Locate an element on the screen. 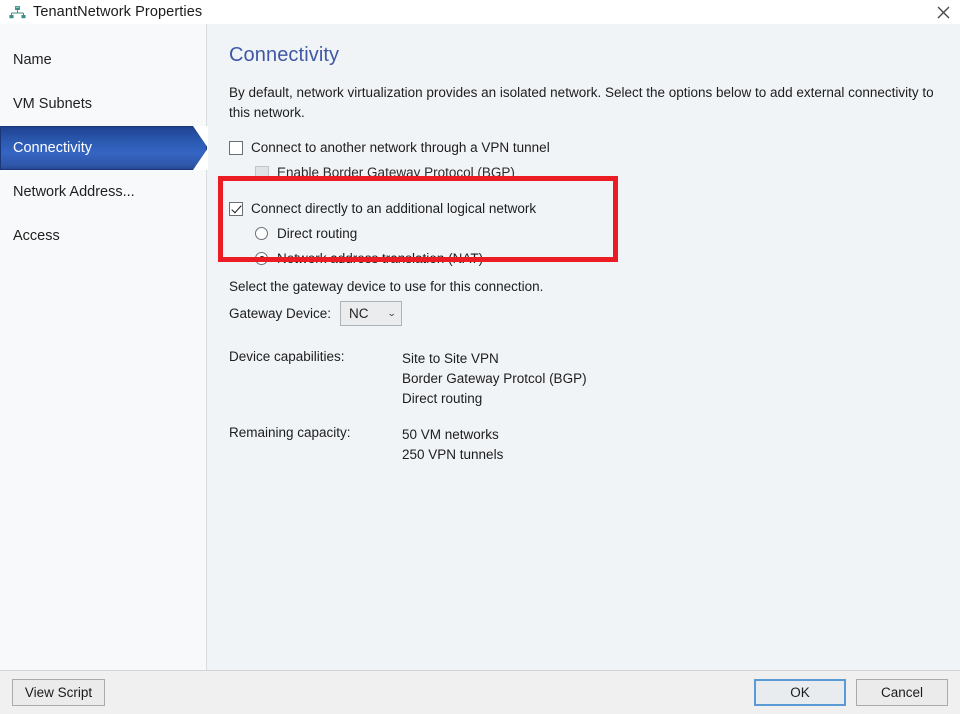 The height and width of the screenshot is (714, 960). gateway-device-row: Gateway Device: NC ⌄ is located at coordinates (583, 313).